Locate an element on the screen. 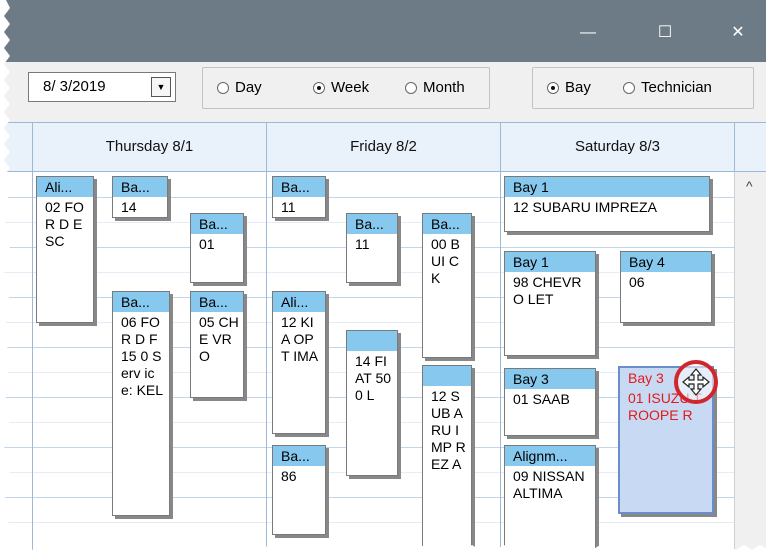 The height and width of the screenshot is (553, 766). appointment-vehicle: 98 CHEVRO LET is located at coordinates (547, 290).